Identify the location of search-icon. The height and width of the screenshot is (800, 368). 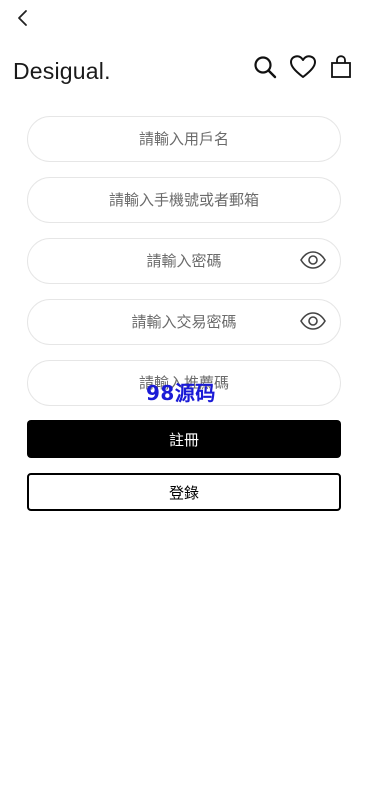
(265, 69).